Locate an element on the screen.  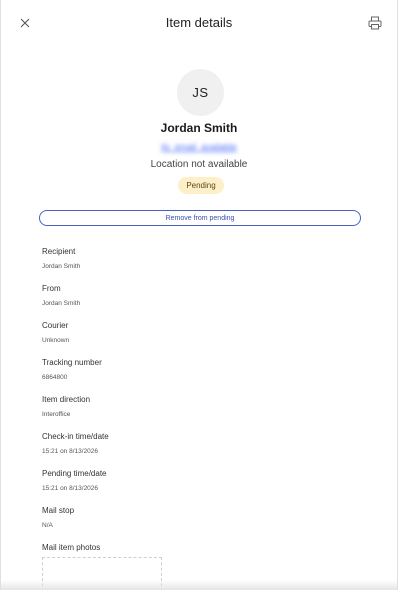
remove-from-pending-button: Remove from pending is located at coordinates (200, 218).